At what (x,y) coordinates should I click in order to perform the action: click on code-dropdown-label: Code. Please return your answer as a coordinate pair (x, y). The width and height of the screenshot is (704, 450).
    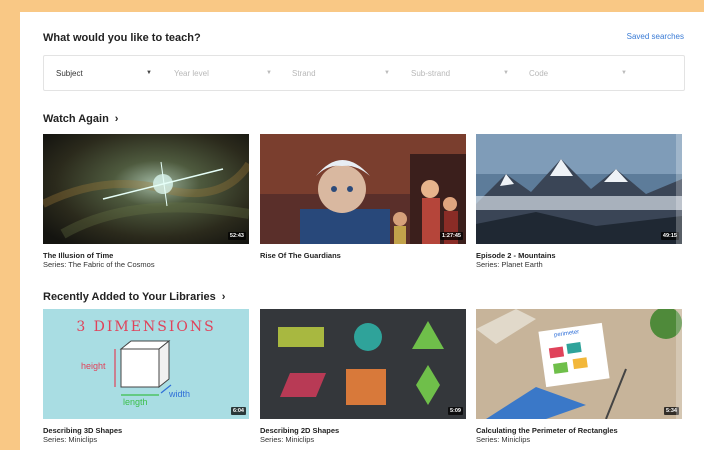
    Looking at the image, I should click on (539, 73).